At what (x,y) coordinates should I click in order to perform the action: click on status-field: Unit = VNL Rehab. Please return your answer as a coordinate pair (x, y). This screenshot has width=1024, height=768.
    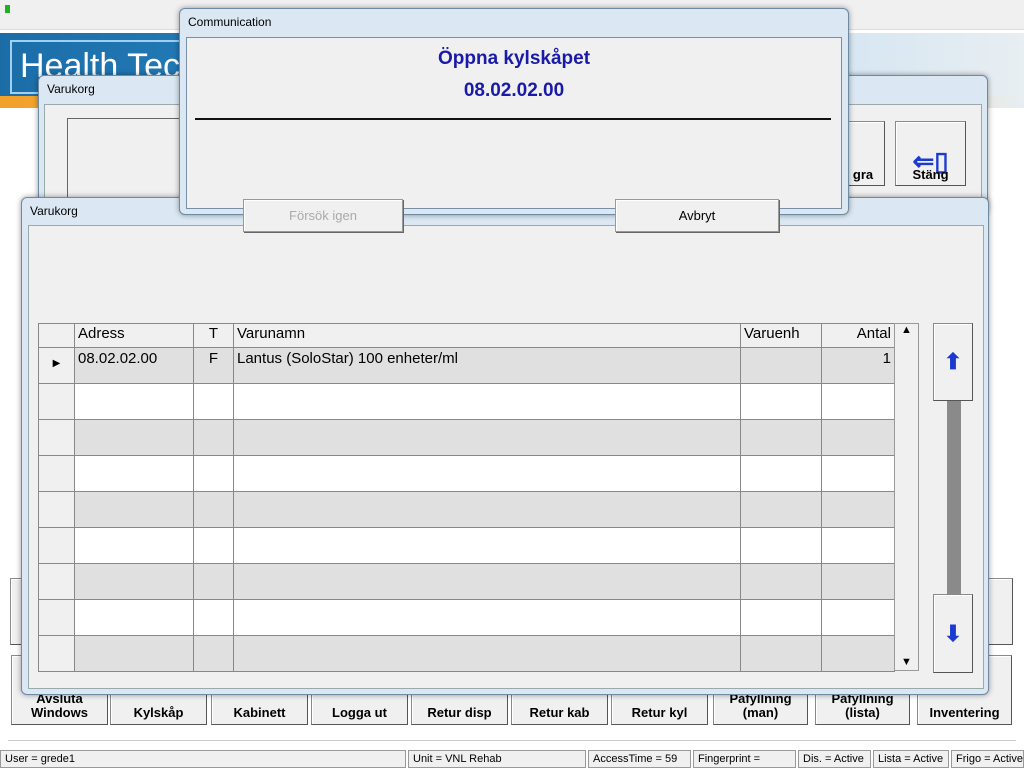
    Looking at the image, I should click on (497, 759).